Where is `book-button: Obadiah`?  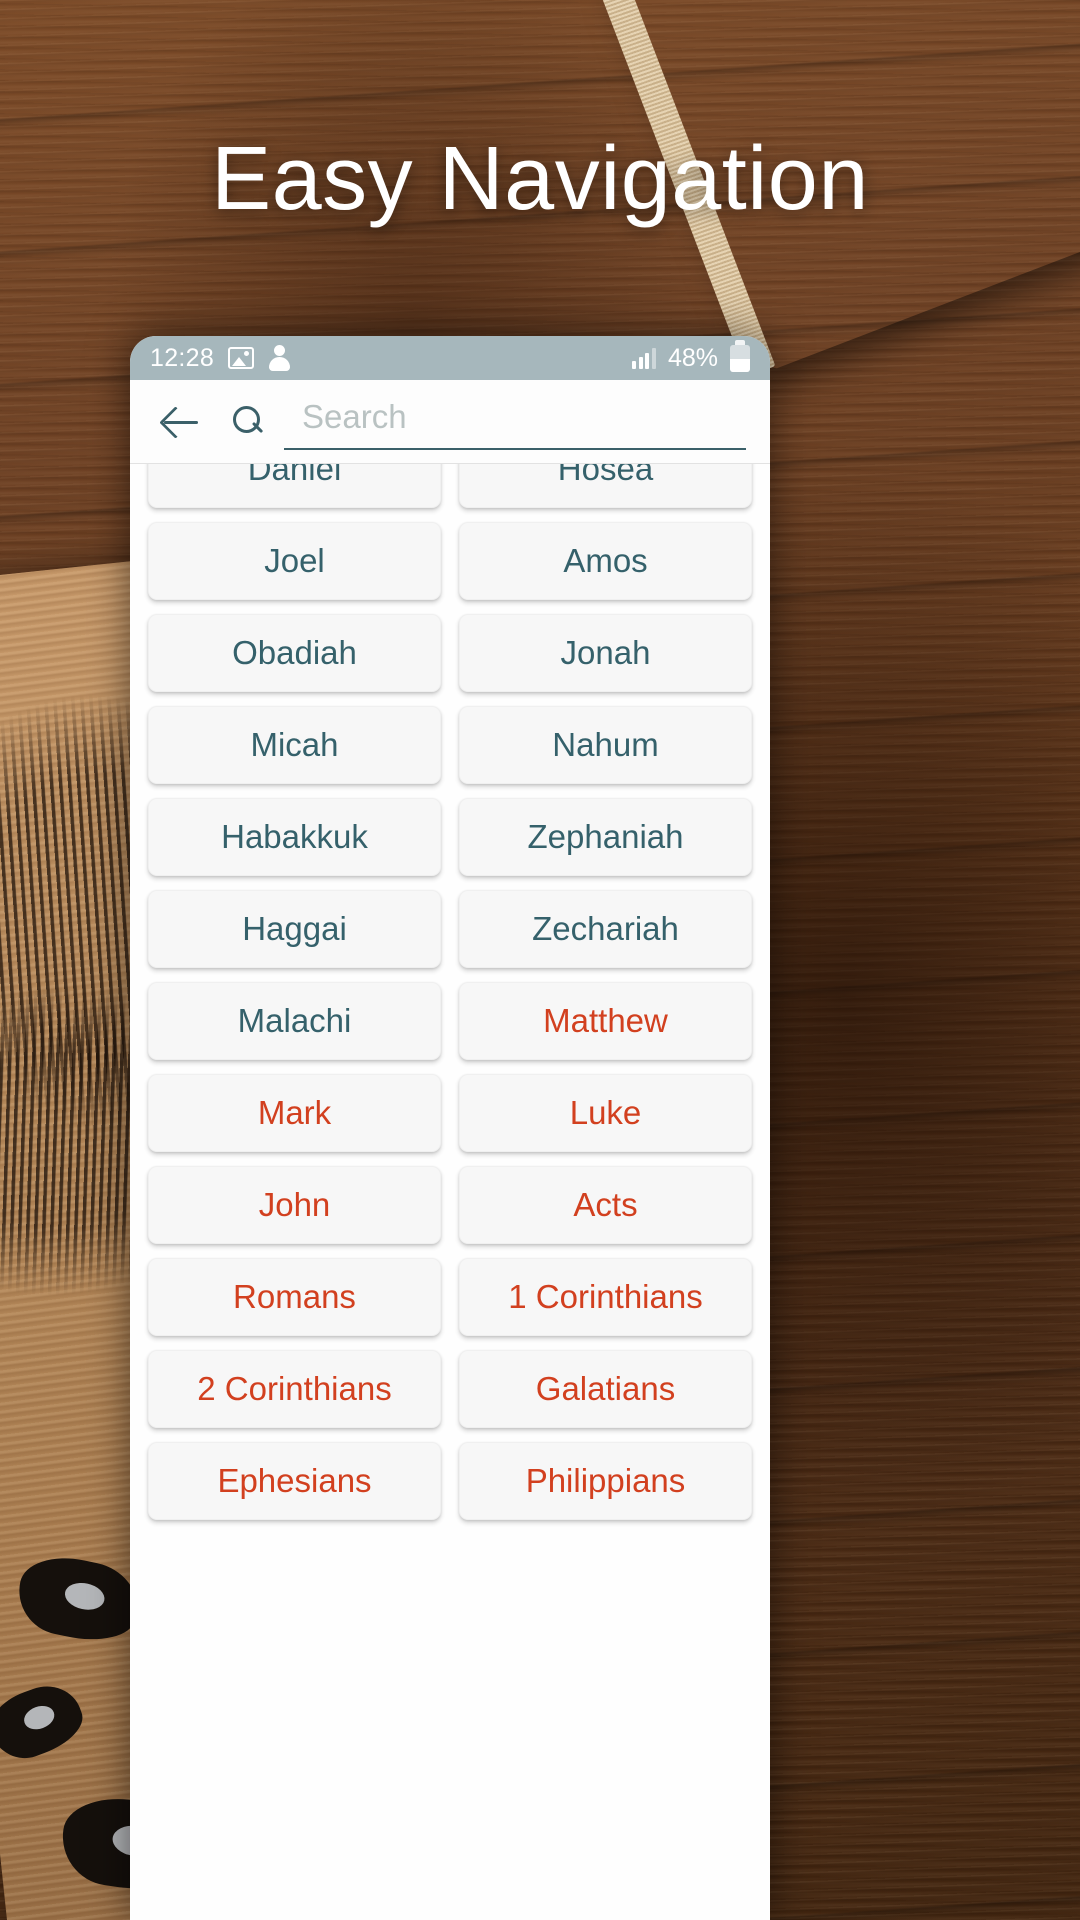 book-button: Obadiah is located at coordinates (294, 653).